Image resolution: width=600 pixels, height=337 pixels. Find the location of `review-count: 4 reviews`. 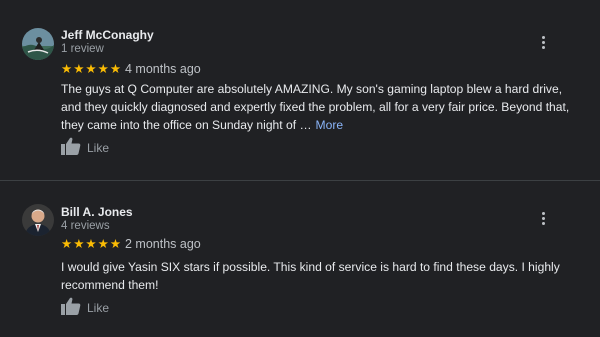

review-count: 4 reviews is located at coordinates (85, 226).